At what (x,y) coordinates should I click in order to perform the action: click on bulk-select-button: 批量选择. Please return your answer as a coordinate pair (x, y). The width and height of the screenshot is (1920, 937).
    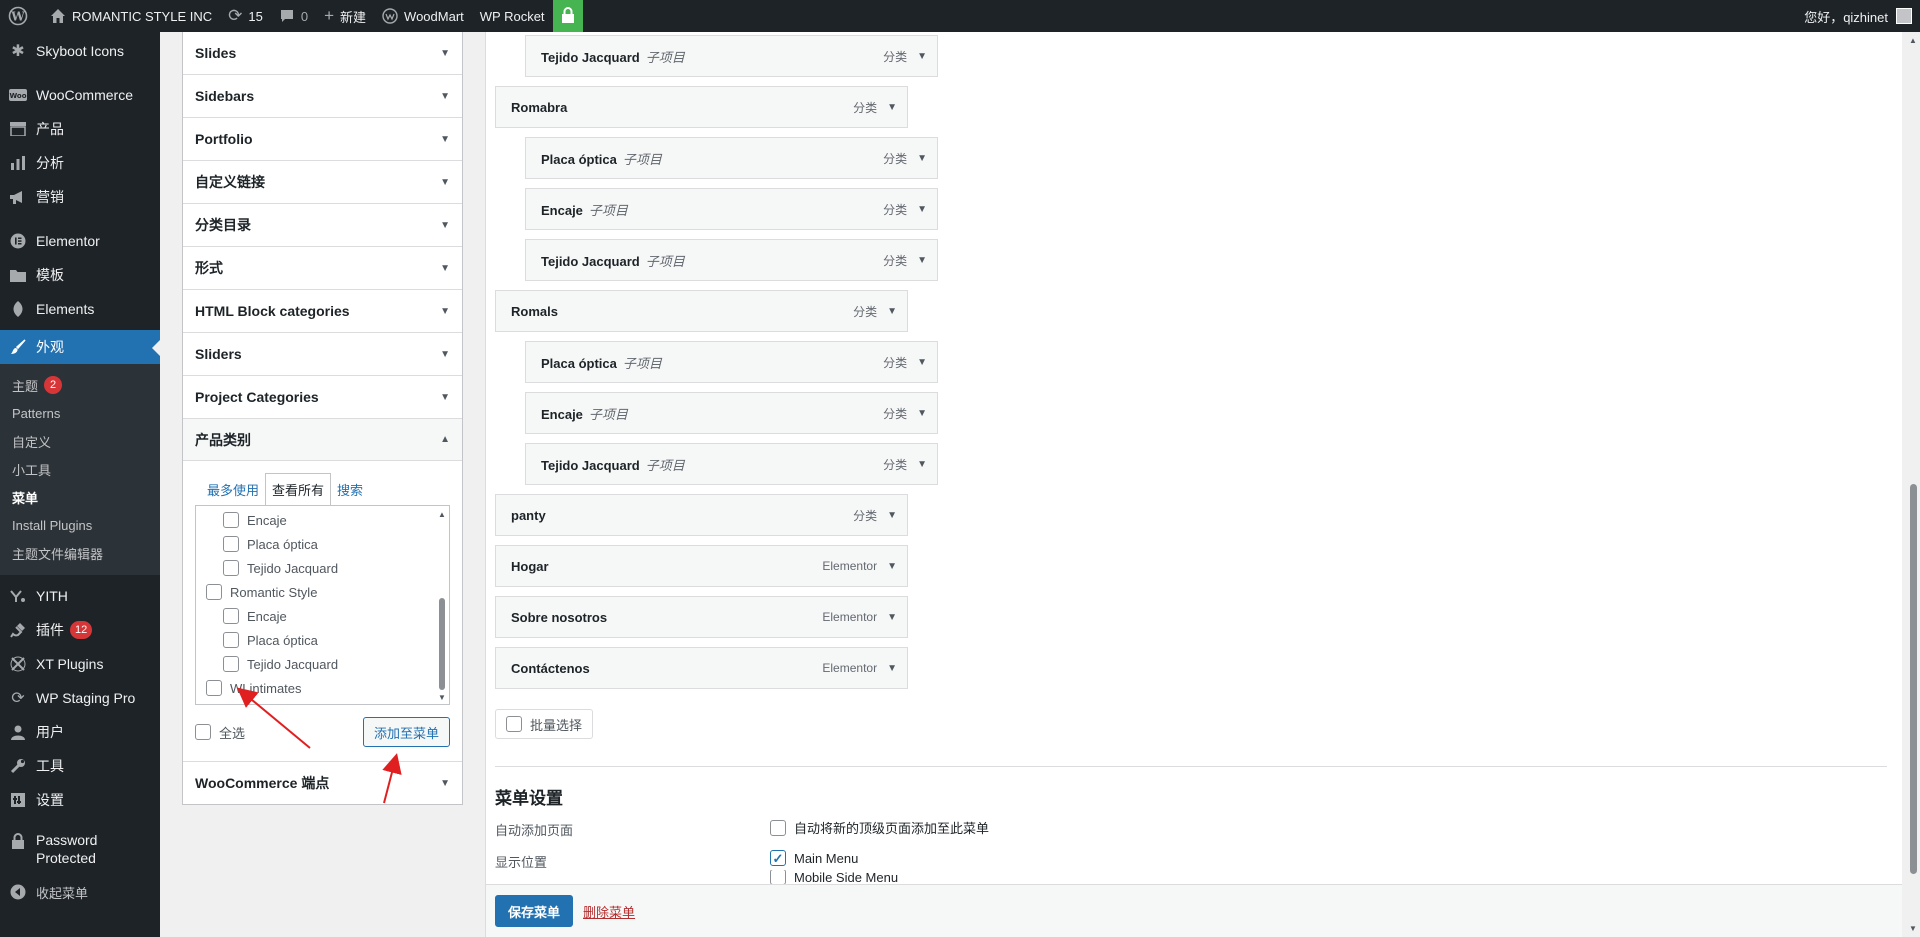
    Looking at the image, I should click on (544, 724).